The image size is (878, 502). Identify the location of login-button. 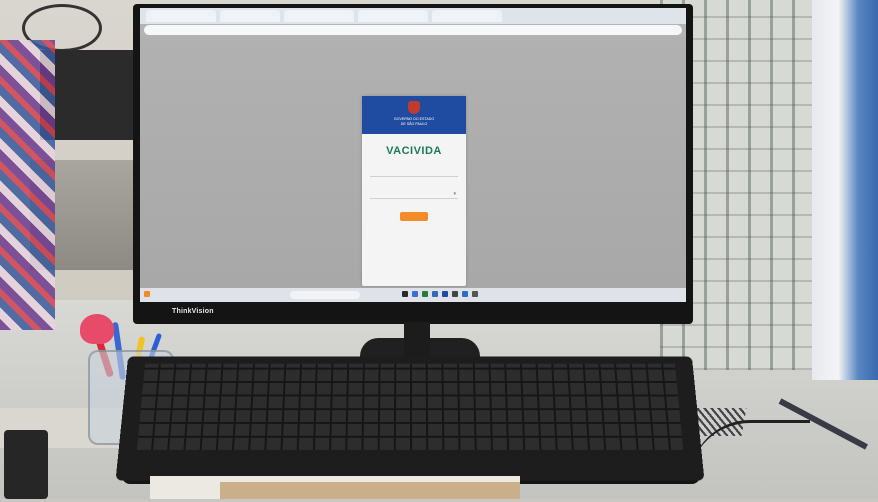
(414, 216).